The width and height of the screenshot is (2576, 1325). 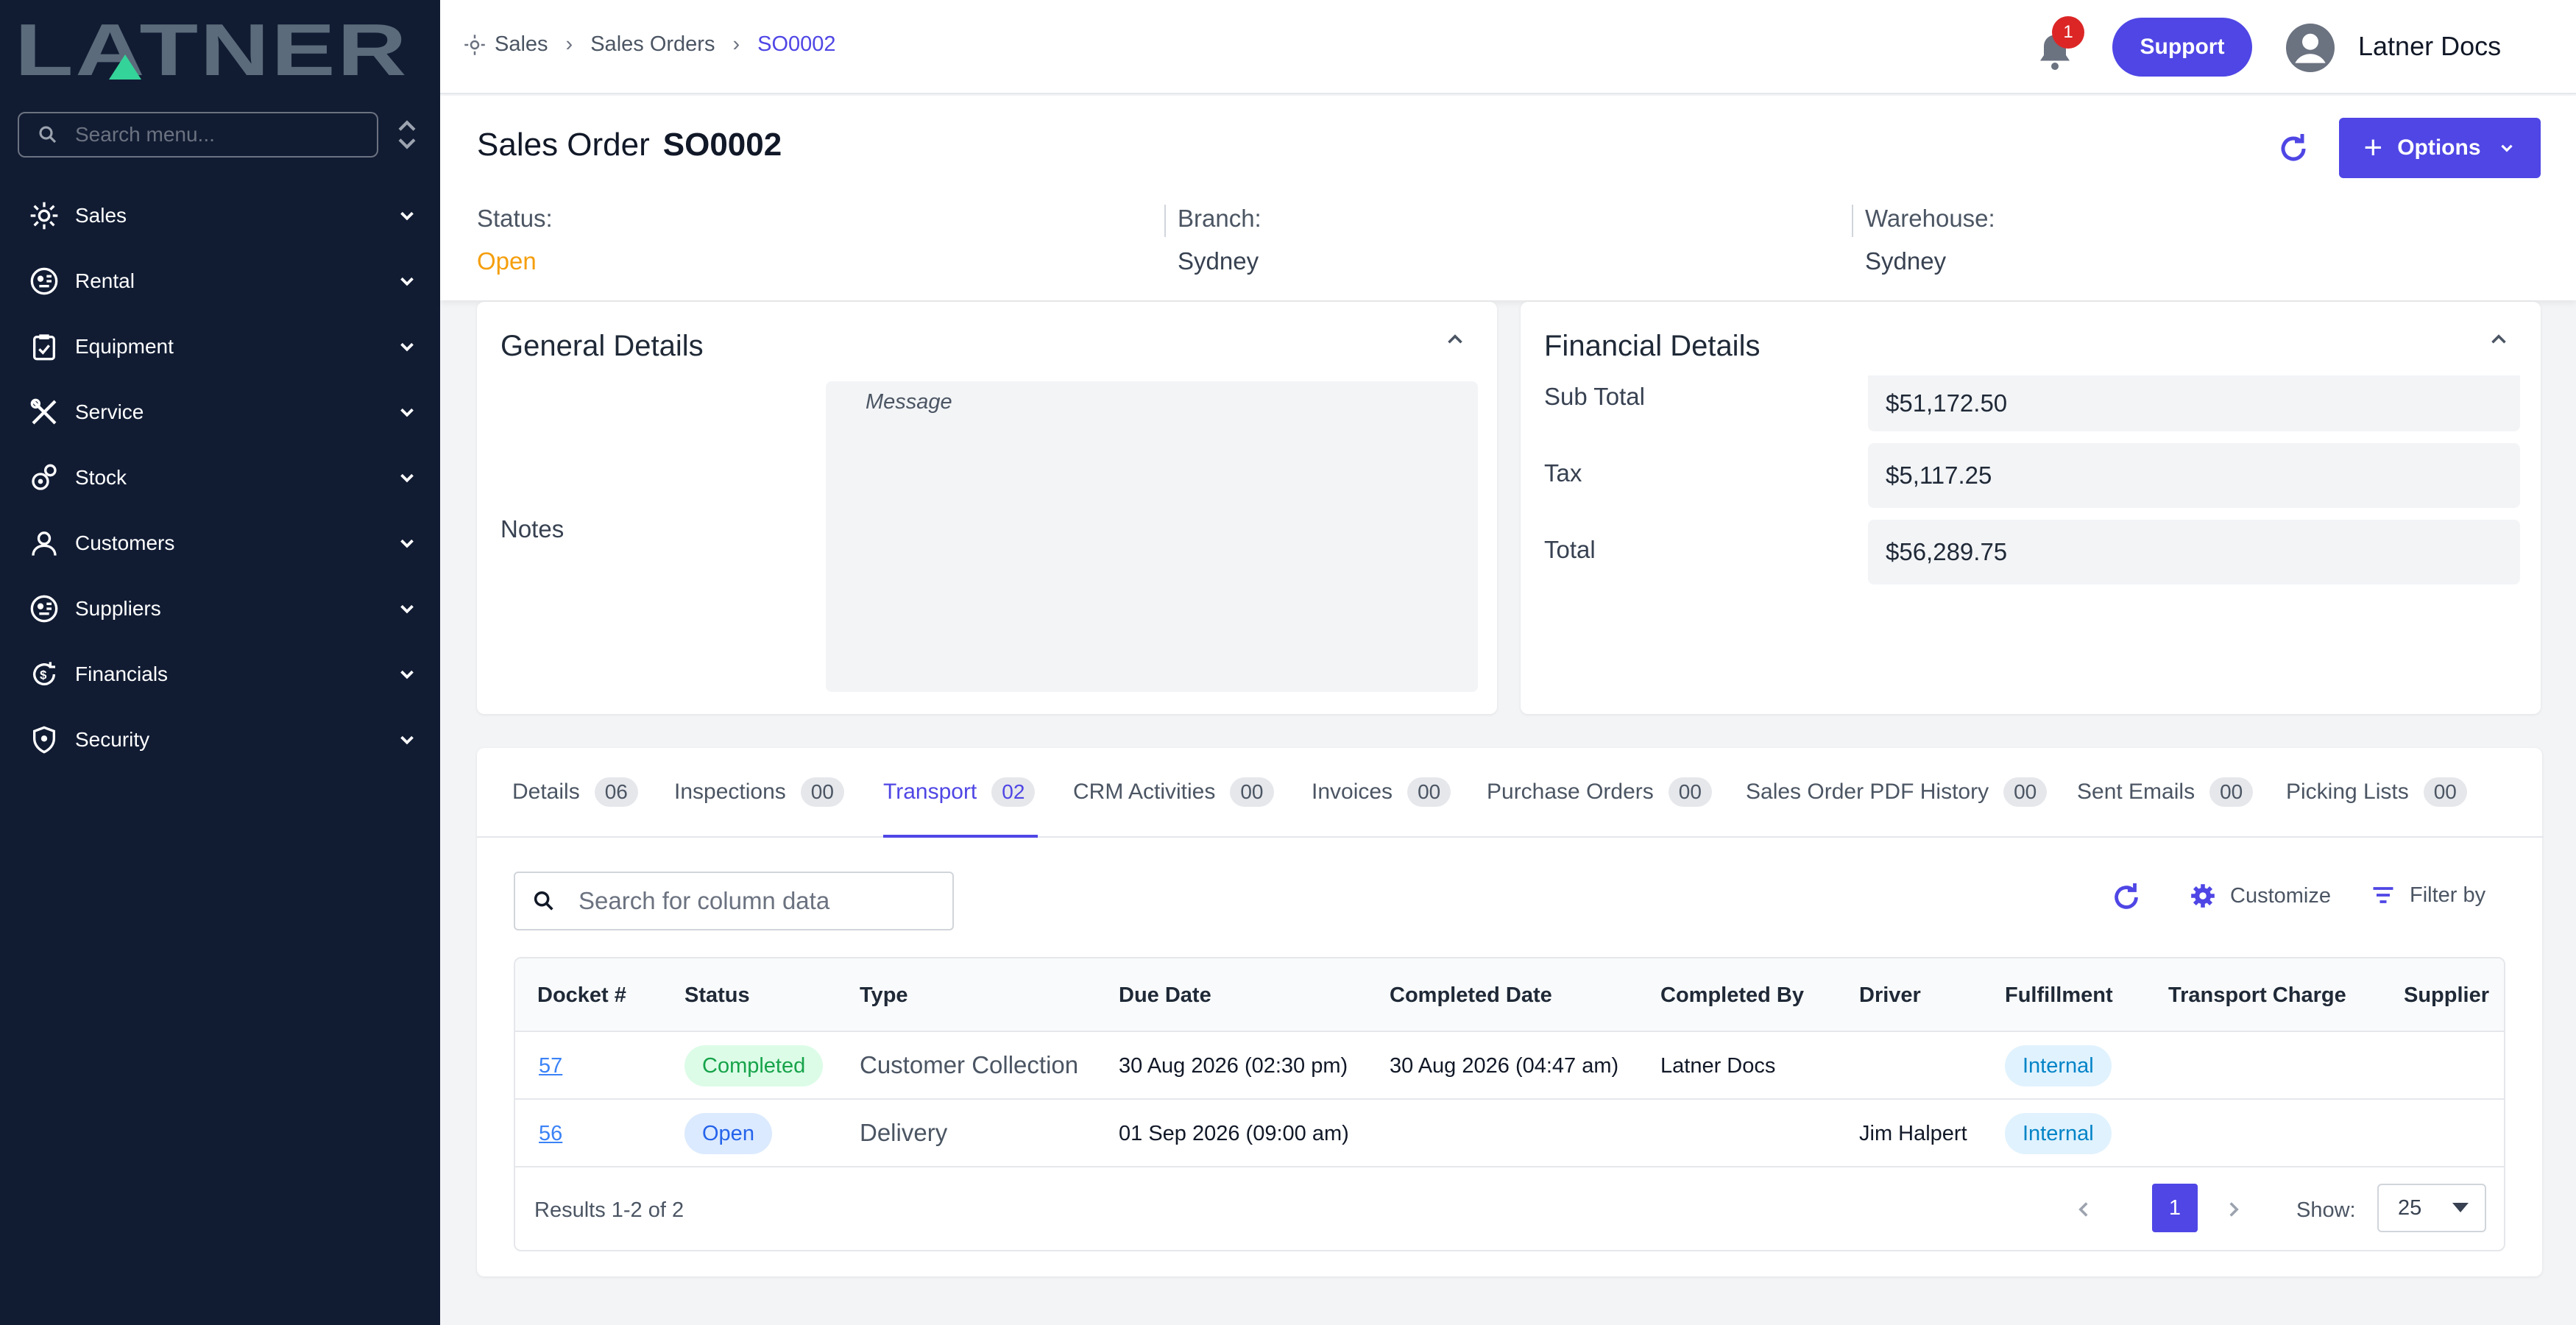 I want to click on total-value: $56,289.75, so click(x=2194, y=552).